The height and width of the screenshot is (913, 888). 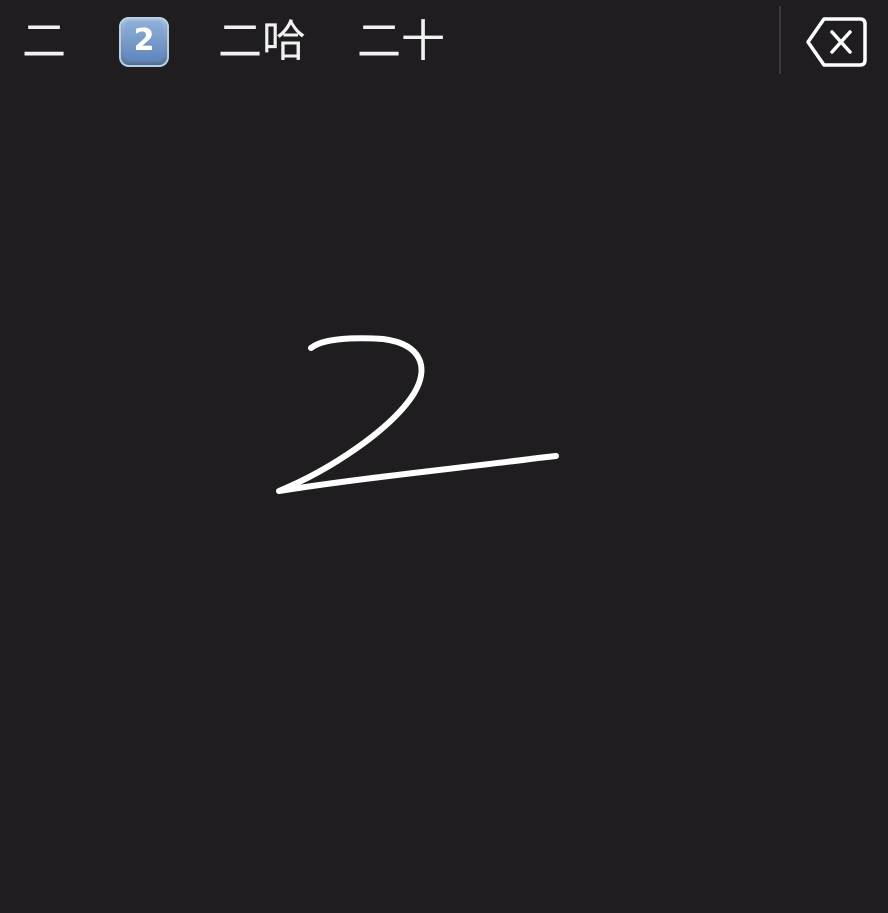 I want to click on candidate-bar: 二 2 二哈 二十, so click(x=444, y=42).